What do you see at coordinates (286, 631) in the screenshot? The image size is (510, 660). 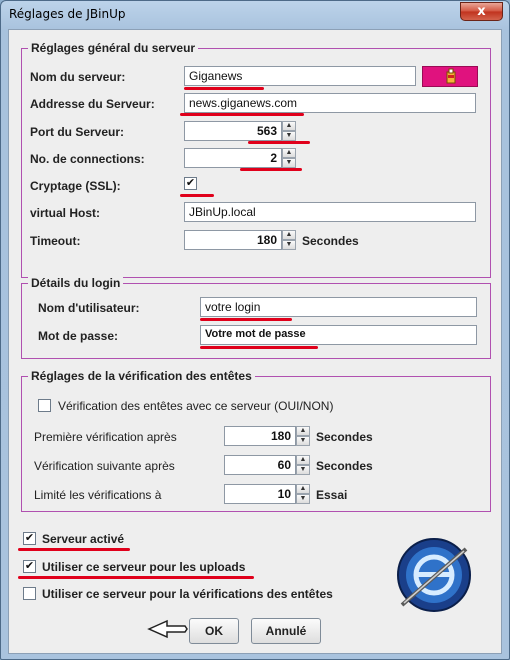 I see `cancel-button: Annulé` at bounding box center [286, 631].